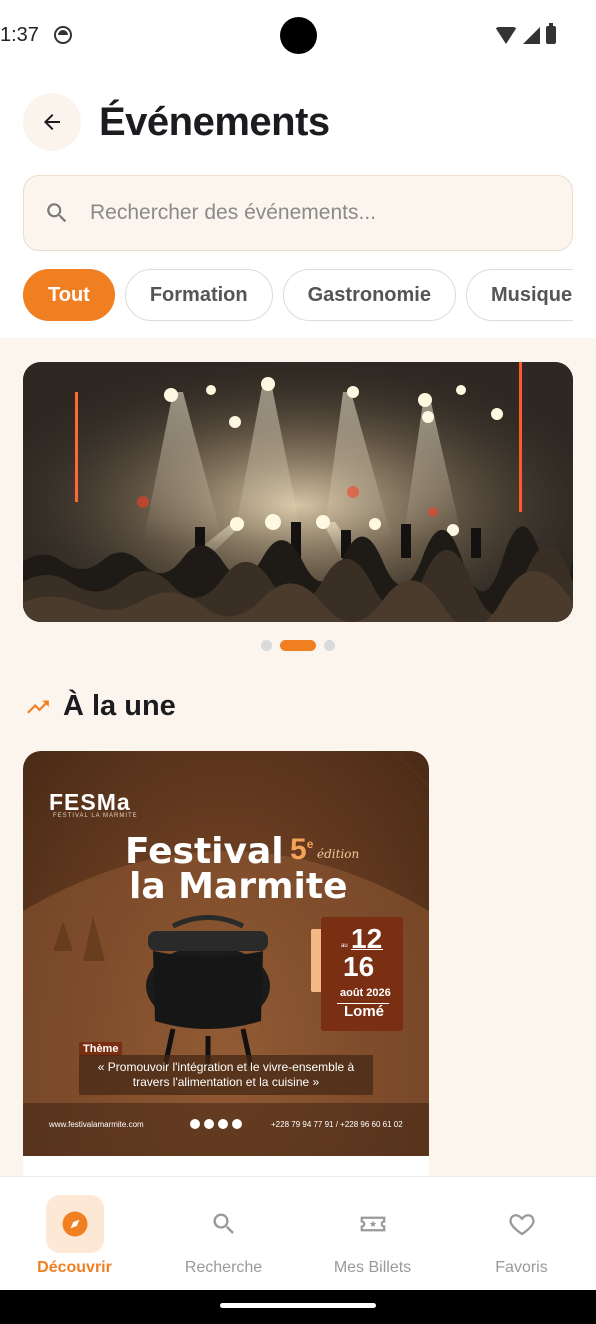 Image resolution: width=596 pixels, height=1324 pixels. Describe the element at coordinates (223, 1267) in the screenshot. I see `nav-label: Recherche` at that location.